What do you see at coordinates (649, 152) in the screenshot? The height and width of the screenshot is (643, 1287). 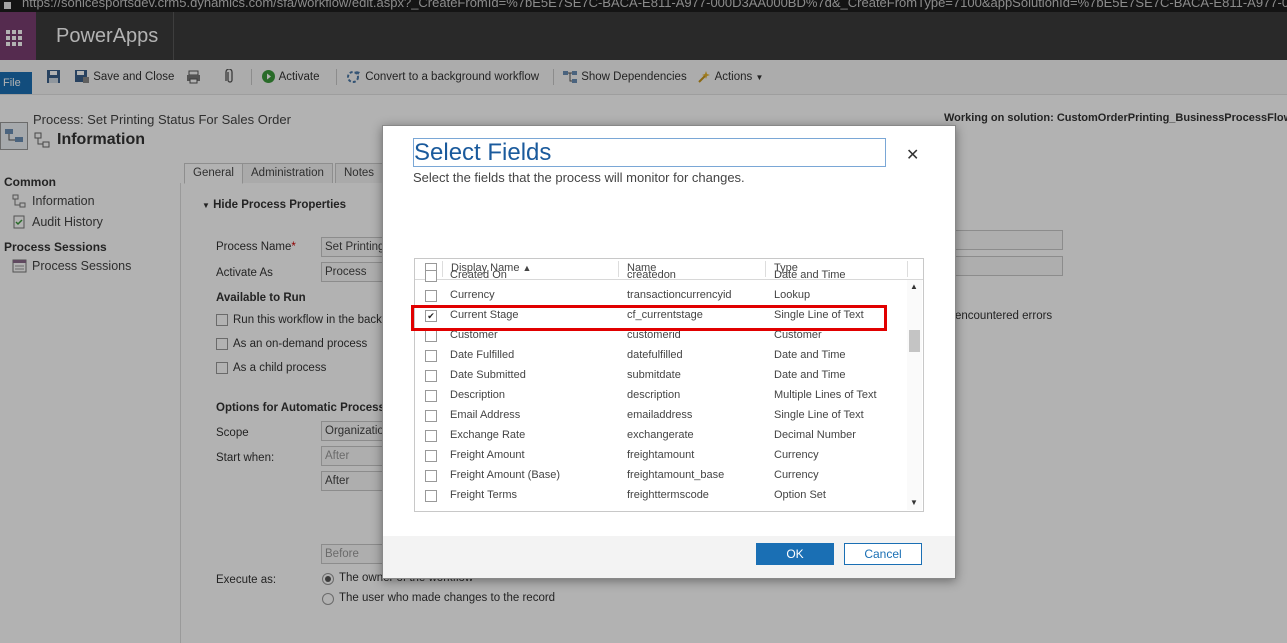 I see `dialog-title: Select Fields` at bounding box center [649, 152].